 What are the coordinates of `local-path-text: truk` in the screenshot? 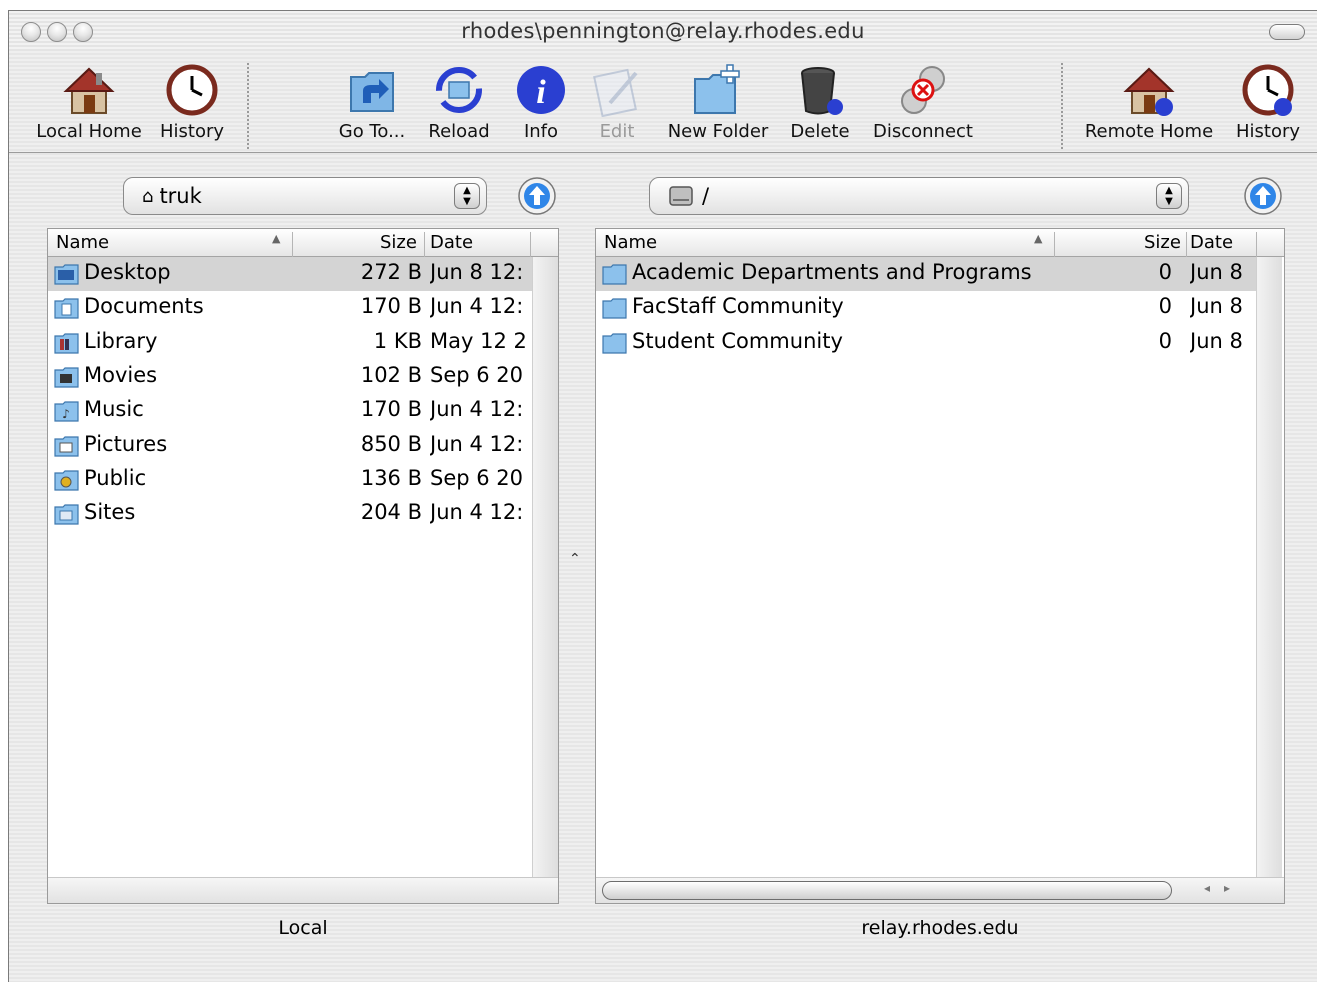 It's located at (180, 196).